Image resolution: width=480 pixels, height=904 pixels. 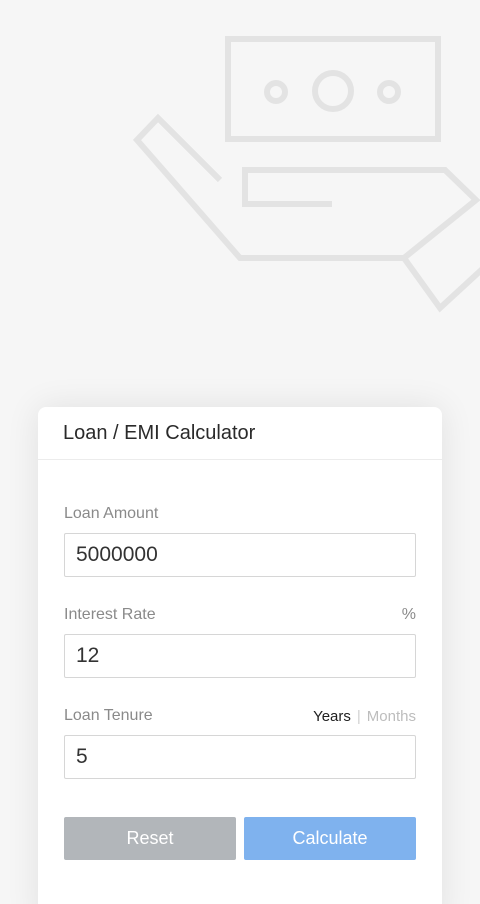 What do you see at coordinates (364, 716) in the screenshot?
I see `tenure-unit-switch: Years | Months` at bounding box center [364, 716].